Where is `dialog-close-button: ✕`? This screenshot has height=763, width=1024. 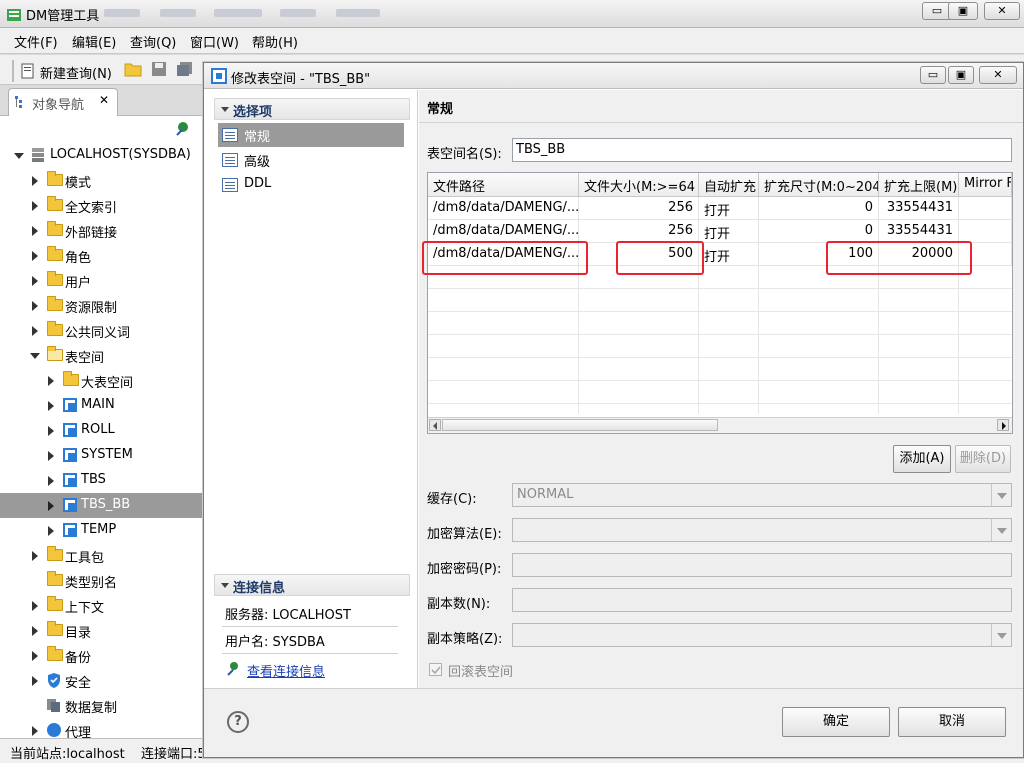 dialog-close-button: ✕ is located at coordinates (998, 75).